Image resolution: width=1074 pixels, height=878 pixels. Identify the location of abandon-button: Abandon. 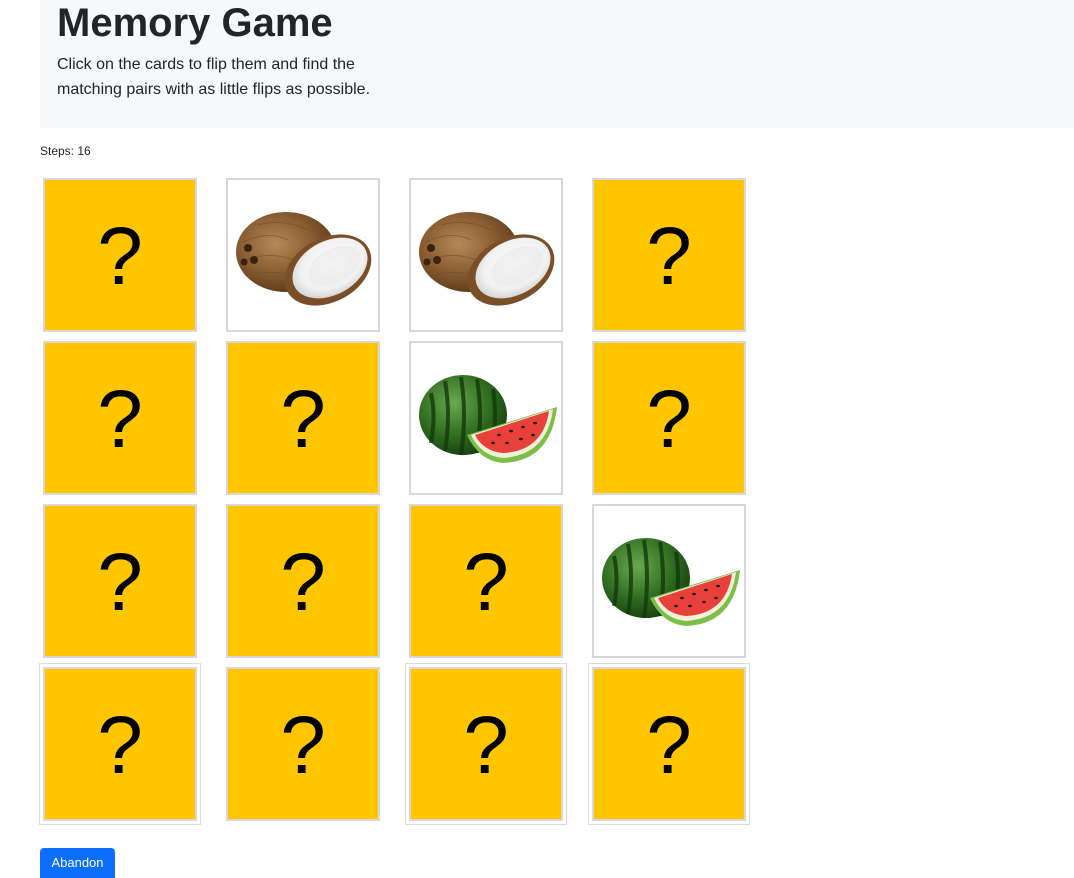
(77, 863).